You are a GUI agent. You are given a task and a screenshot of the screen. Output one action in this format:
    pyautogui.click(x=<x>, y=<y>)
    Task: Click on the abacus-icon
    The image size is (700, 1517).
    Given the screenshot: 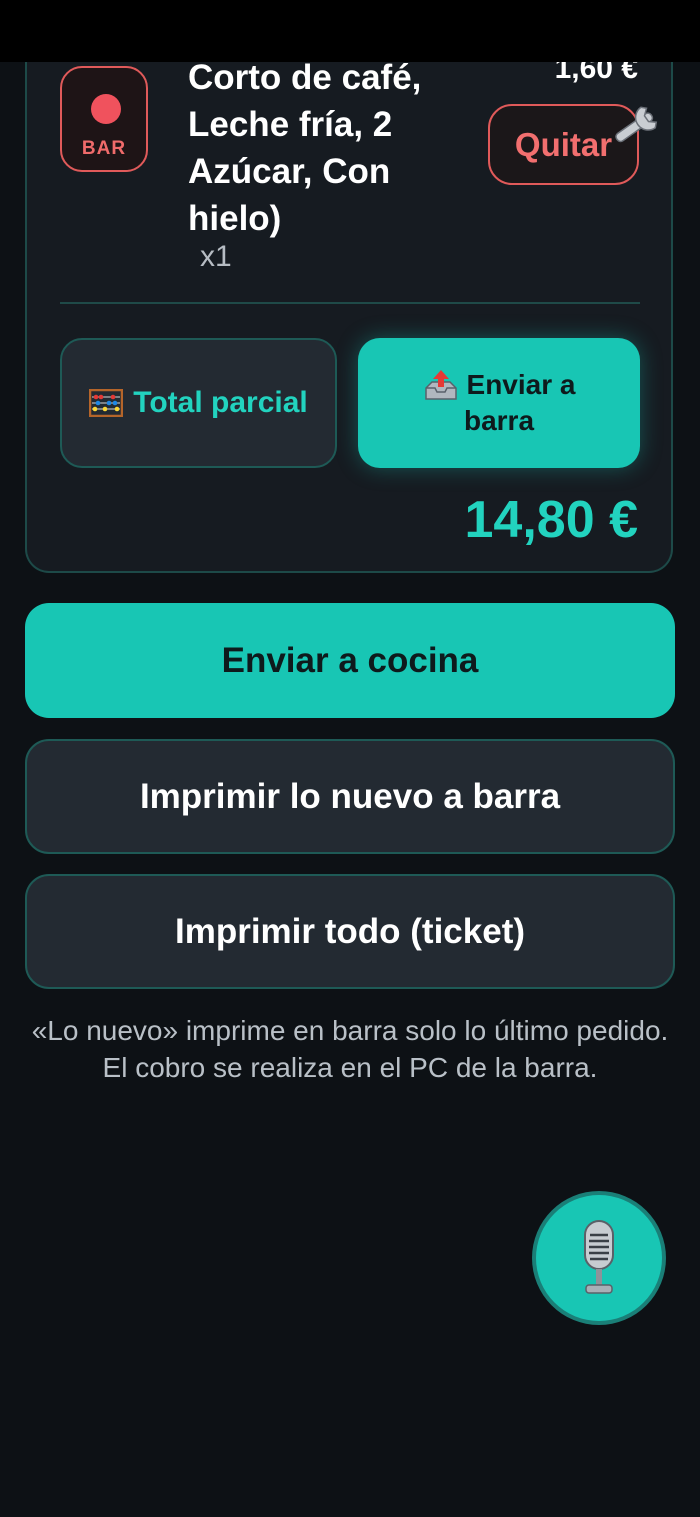 What is the action you would take?
    pyautogui.click(x=106, y=403)
    